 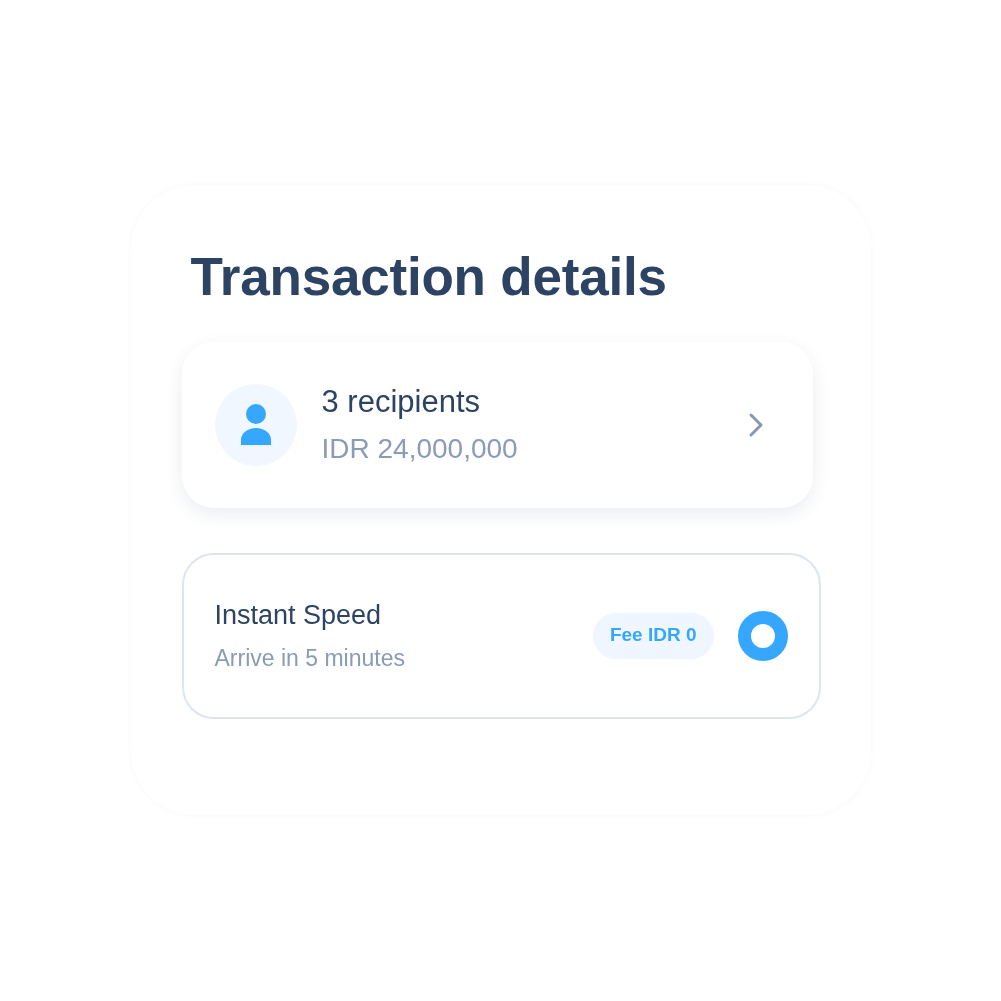 What do you see at coordinates (429, 277) in the screenshot?
I see `page-title: Transaction details` at bounding box center [429, 277].